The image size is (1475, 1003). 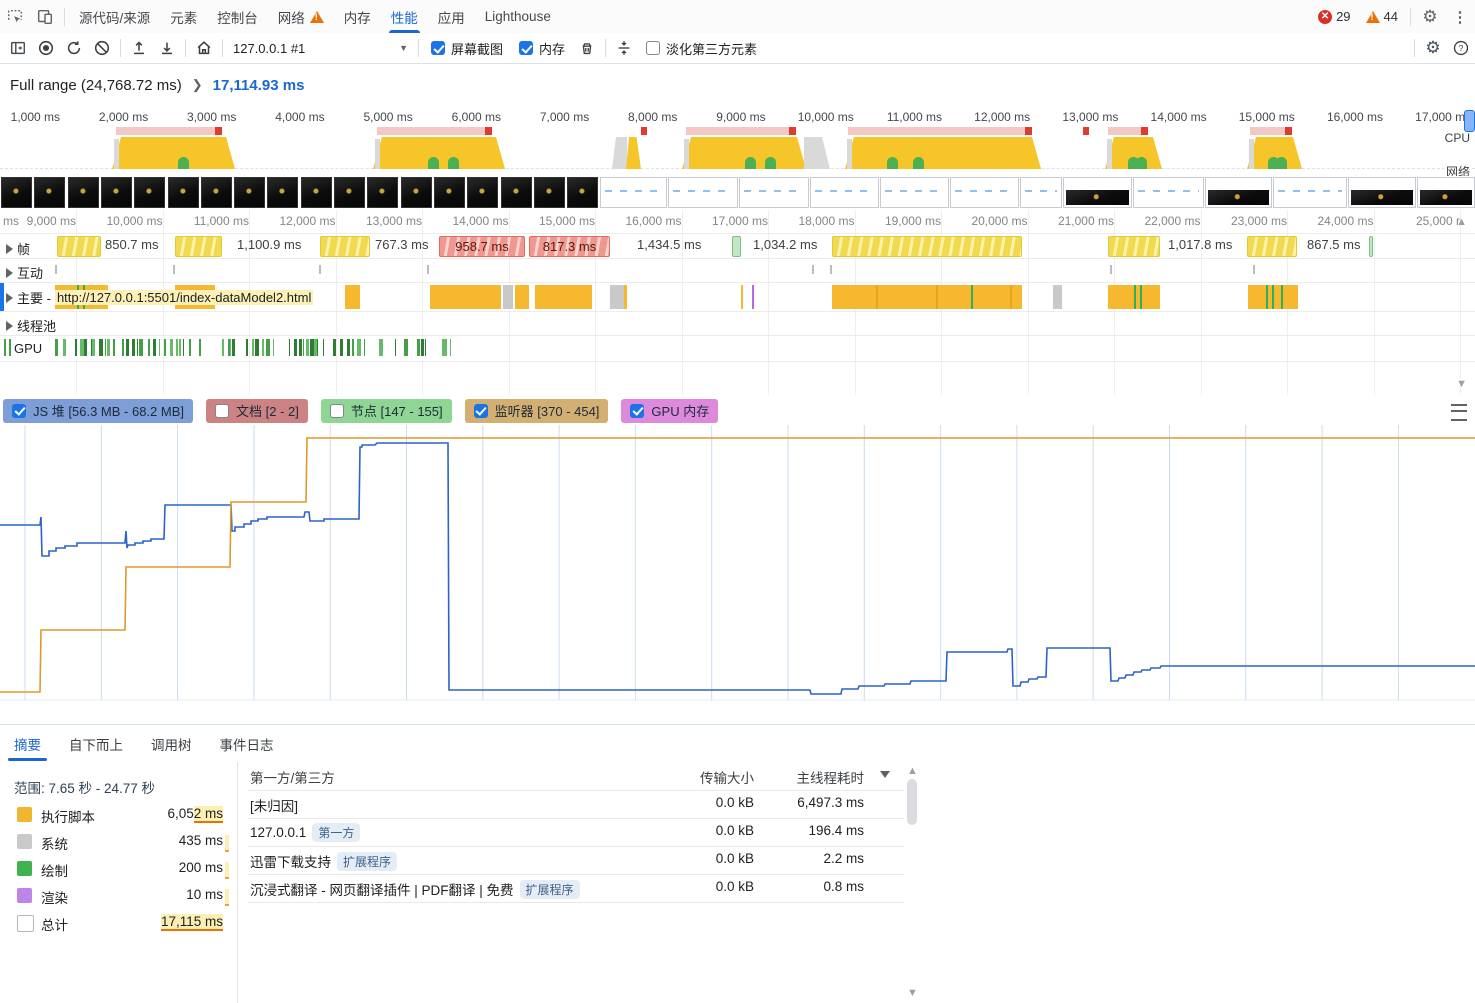 What do you see at coordinates (204, 48) in the screenshot?
I see `home-icon` at bounding box center [204, 48].